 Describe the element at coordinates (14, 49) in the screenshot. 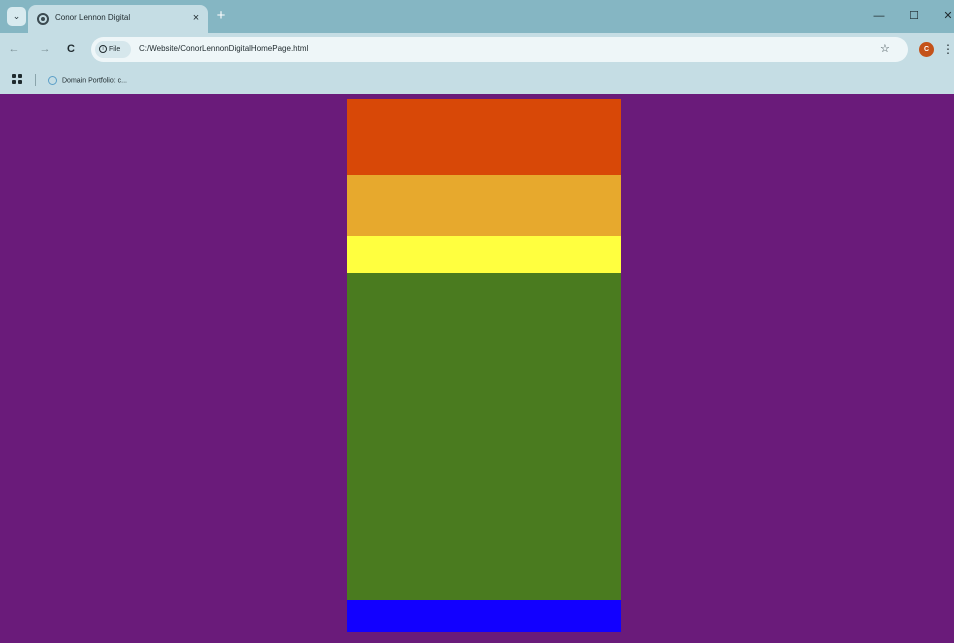

I see `back-button: ←` at that location.